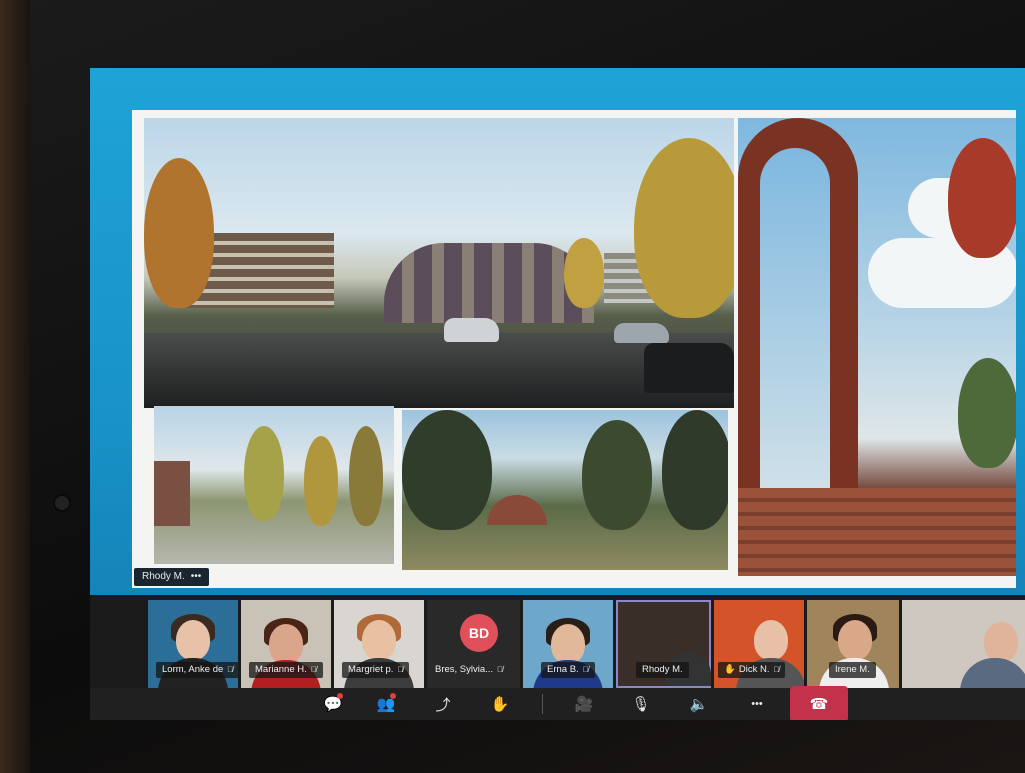  Describe the element at coordinates (479, 633) in the screenshot. I see `avatar: BD` at that location.